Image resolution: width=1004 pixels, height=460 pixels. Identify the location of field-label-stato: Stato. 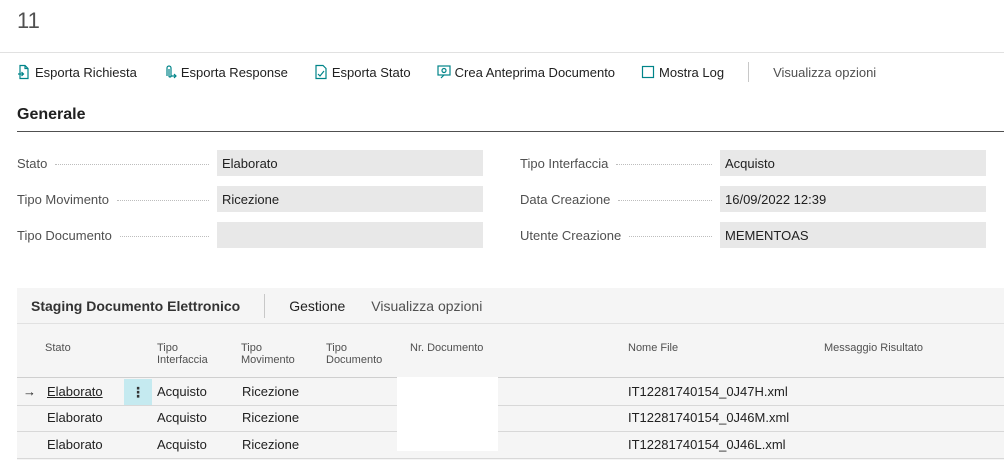
(32, 163).